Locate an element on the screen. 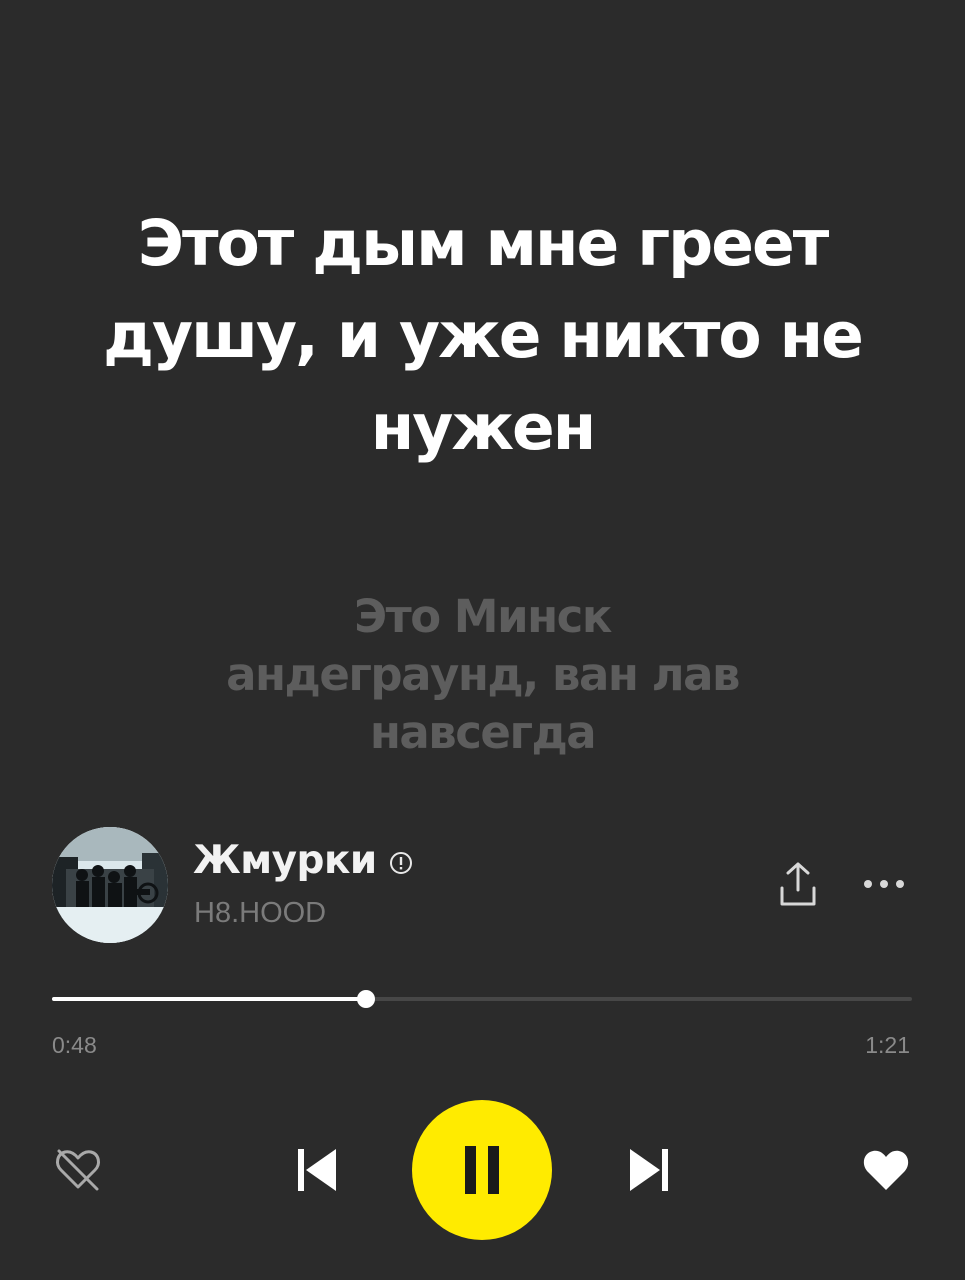 This screenshot has width=965, height=1280. share-icon is located at coordinates (798, 884).